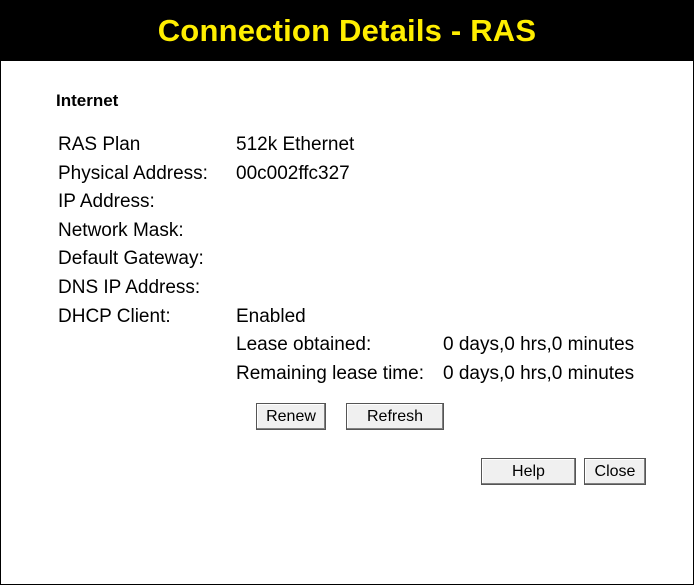 The height and width of the screenshot is (586, 694). What do you see at coordinates (133, 173) in the screenshot?
I see `field-label: Physical Address:` at bounding box center [133, 173].